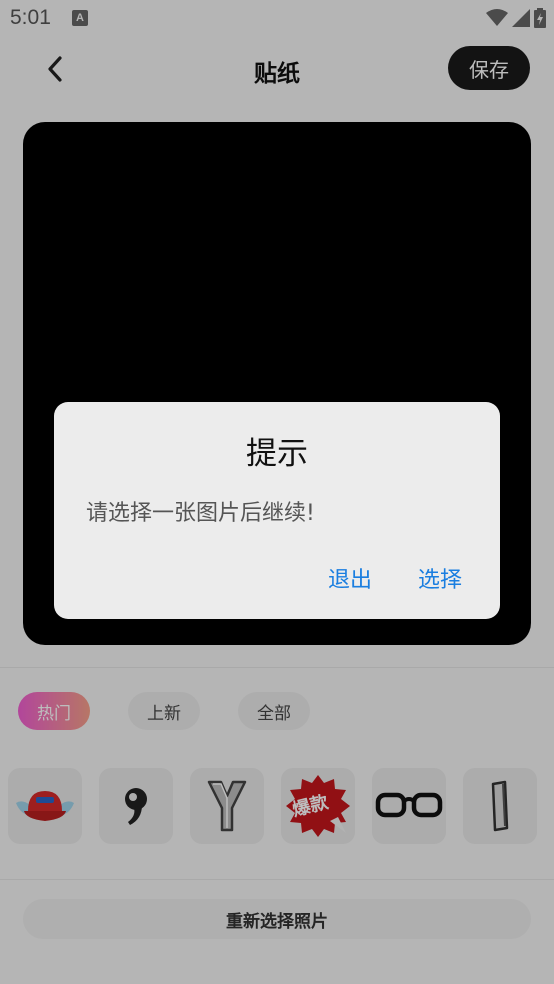  Describe the element at coordinates (200, 513) in the screenshot. I see `dialog-message: 请选择一张图片后继续!` at that location.